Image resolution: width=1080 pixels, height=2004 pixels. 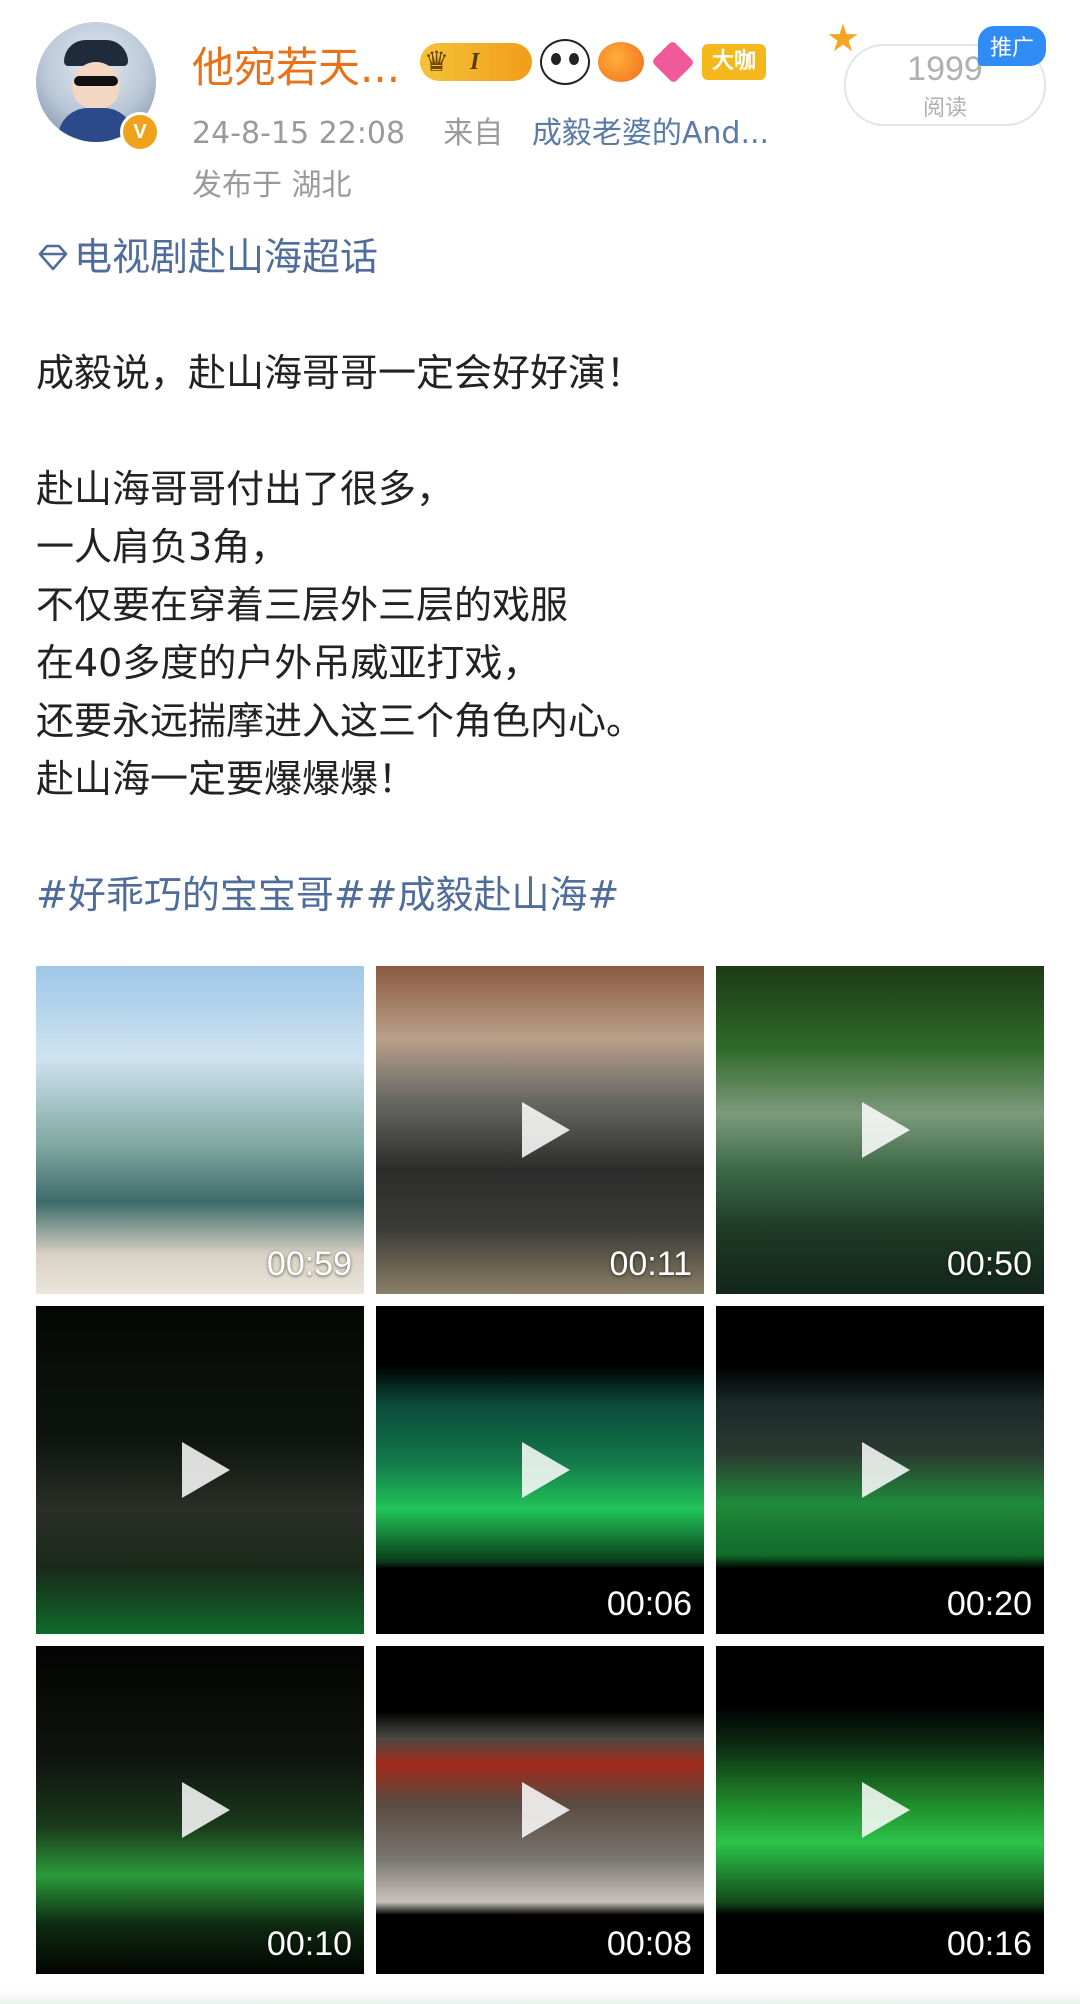 I want to click on content-line: 赴山海哥哥付出了很多，, so click(x=245, y=489).